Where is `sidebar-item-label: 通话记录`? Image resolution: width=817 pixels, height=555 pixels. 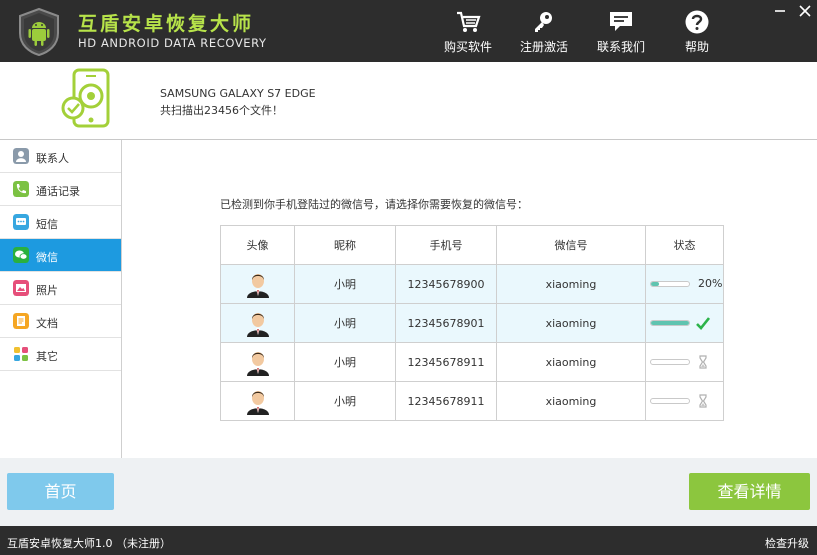
sidebar-item-label: 通话记录 is located at coordinates (58, 191).